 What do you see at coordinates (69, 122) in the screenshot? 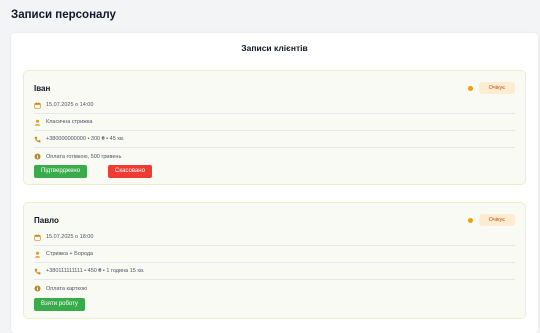
I see `booking-service: Класична стрижка` at bounding box center [69, 122].